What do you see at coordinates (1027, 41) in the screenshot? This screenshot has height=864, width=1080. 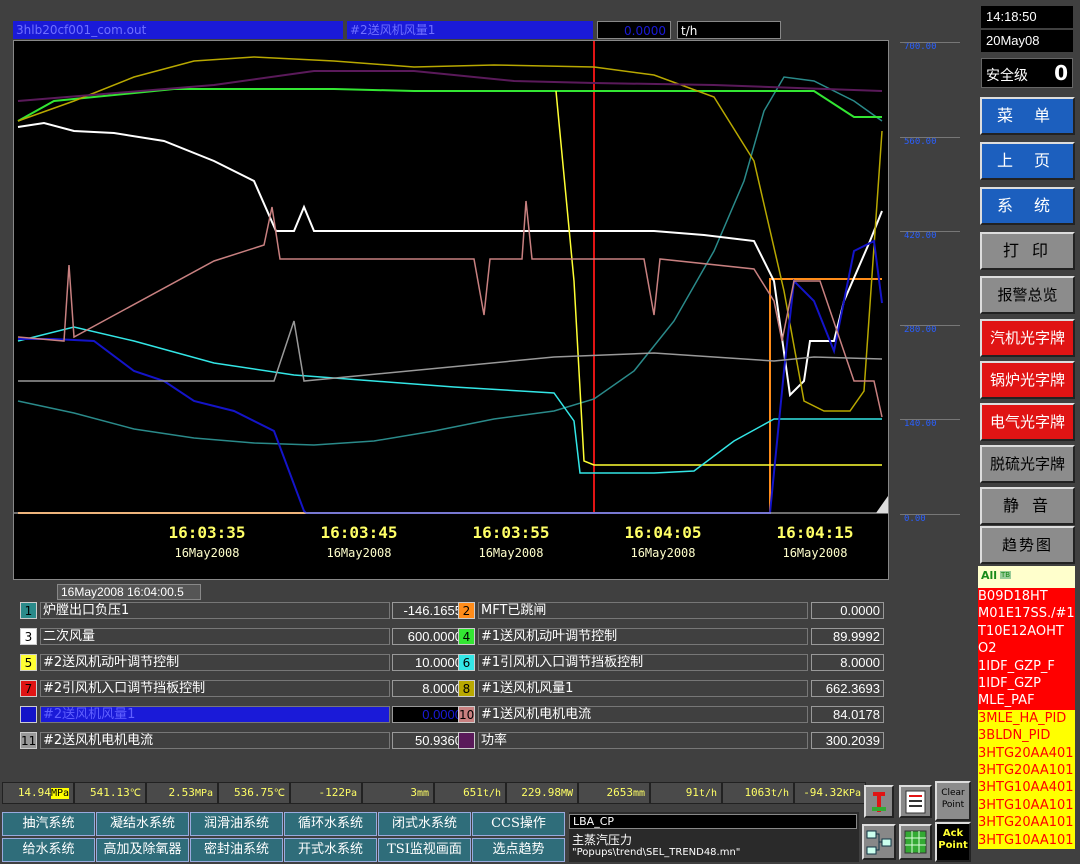 I see `clock-date: 20May08` at bounding box center [1027, 41].